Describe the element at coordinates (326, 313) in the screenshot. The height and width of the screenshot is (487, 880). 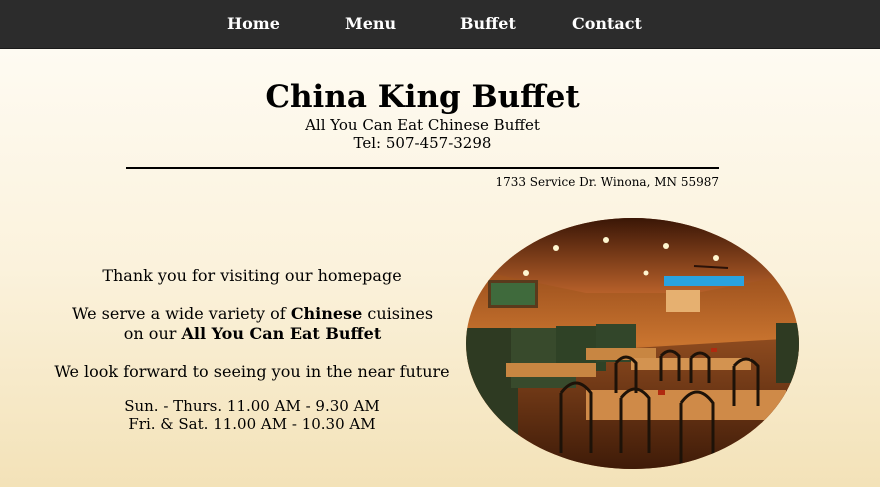
I see `desc-bold-chinese: Chinese` at that location.